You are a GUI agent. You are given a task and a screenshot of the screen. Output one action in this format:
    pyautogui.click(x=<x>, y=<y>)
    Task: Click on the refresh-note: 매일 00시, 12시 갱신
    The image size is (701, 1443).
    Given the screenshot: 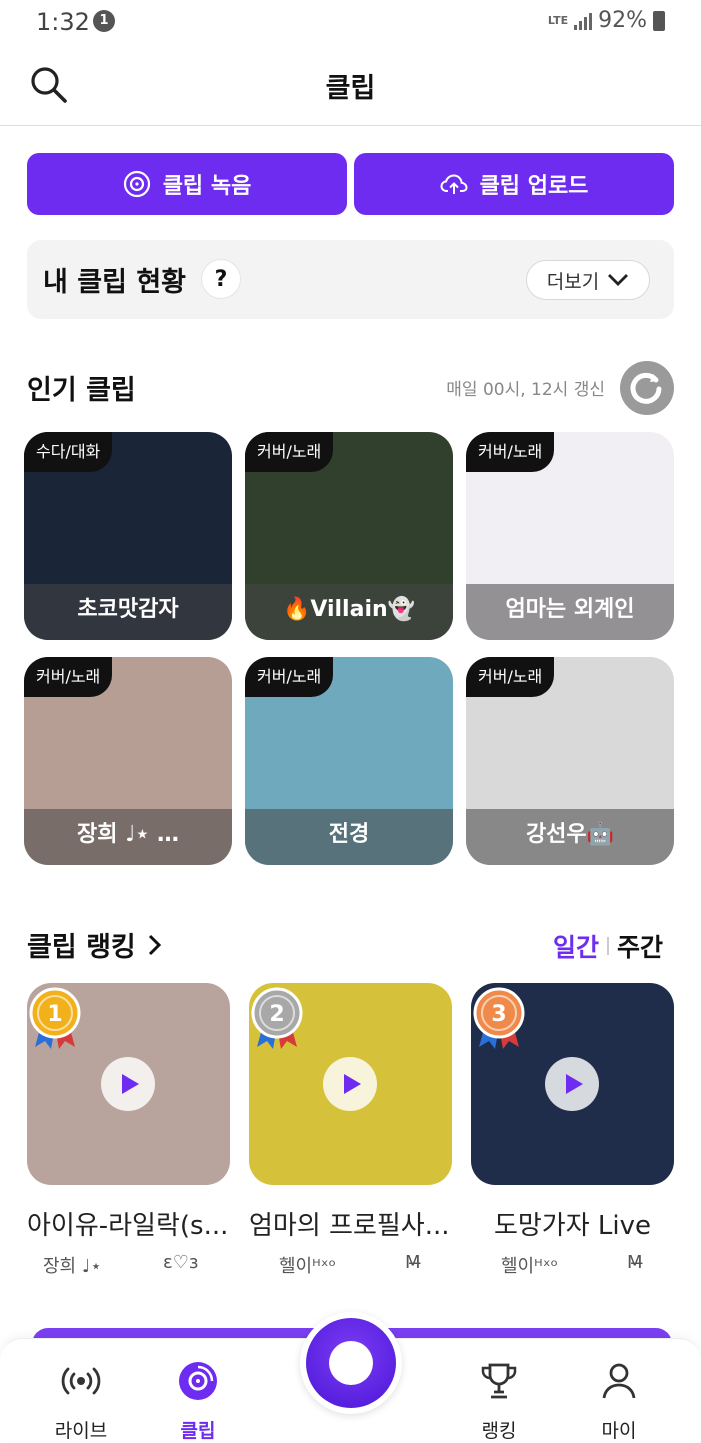 What is the action you would take?
    pyautogui.click(x=525, y=390)
    